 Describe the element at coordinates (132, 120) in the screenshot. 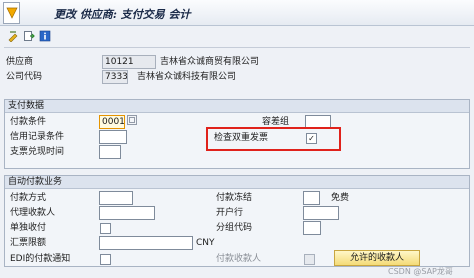

I see `matchcode-icon` at that location.